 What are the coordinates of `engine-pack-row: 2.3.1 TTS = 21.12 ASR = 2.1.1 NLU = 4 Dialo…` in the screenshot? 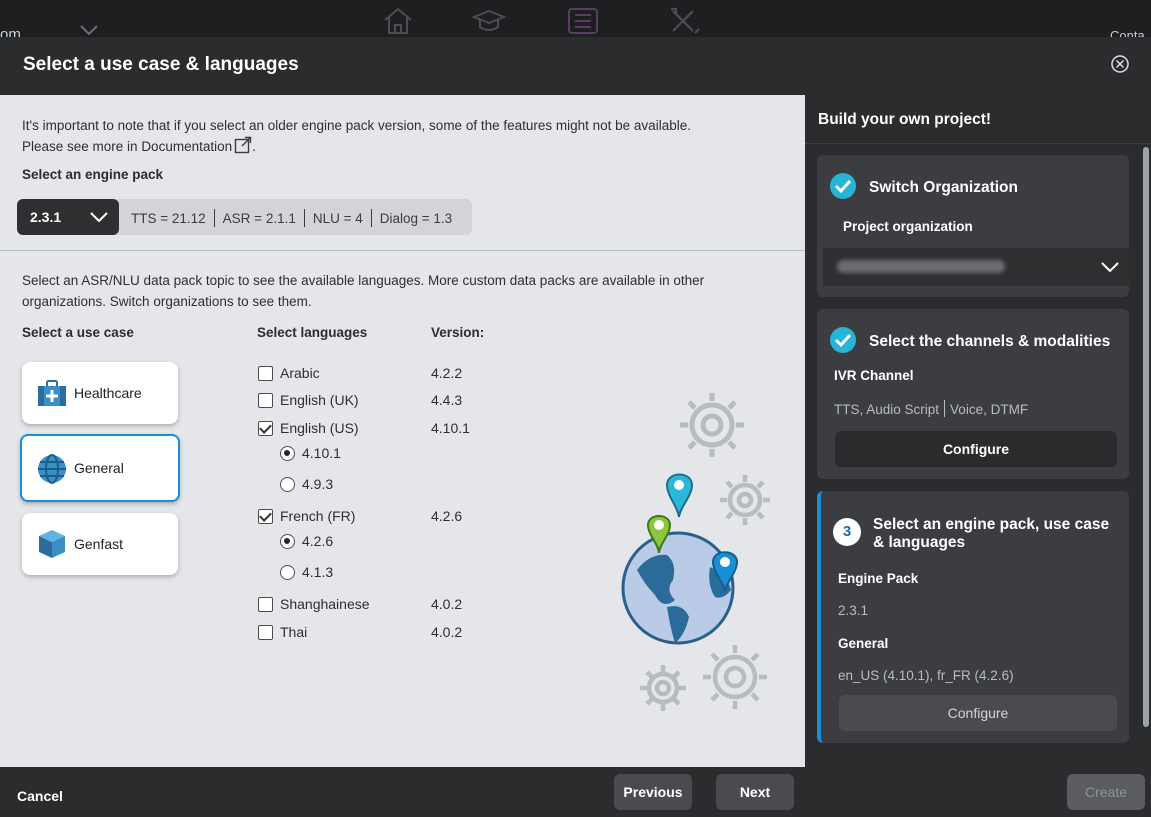 It's located at (244, 217).